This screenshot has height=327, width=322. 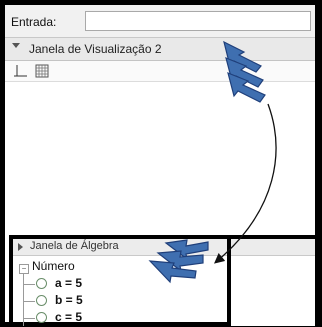 I want to click on list-item: b = 5, so click(x=123, y=301).